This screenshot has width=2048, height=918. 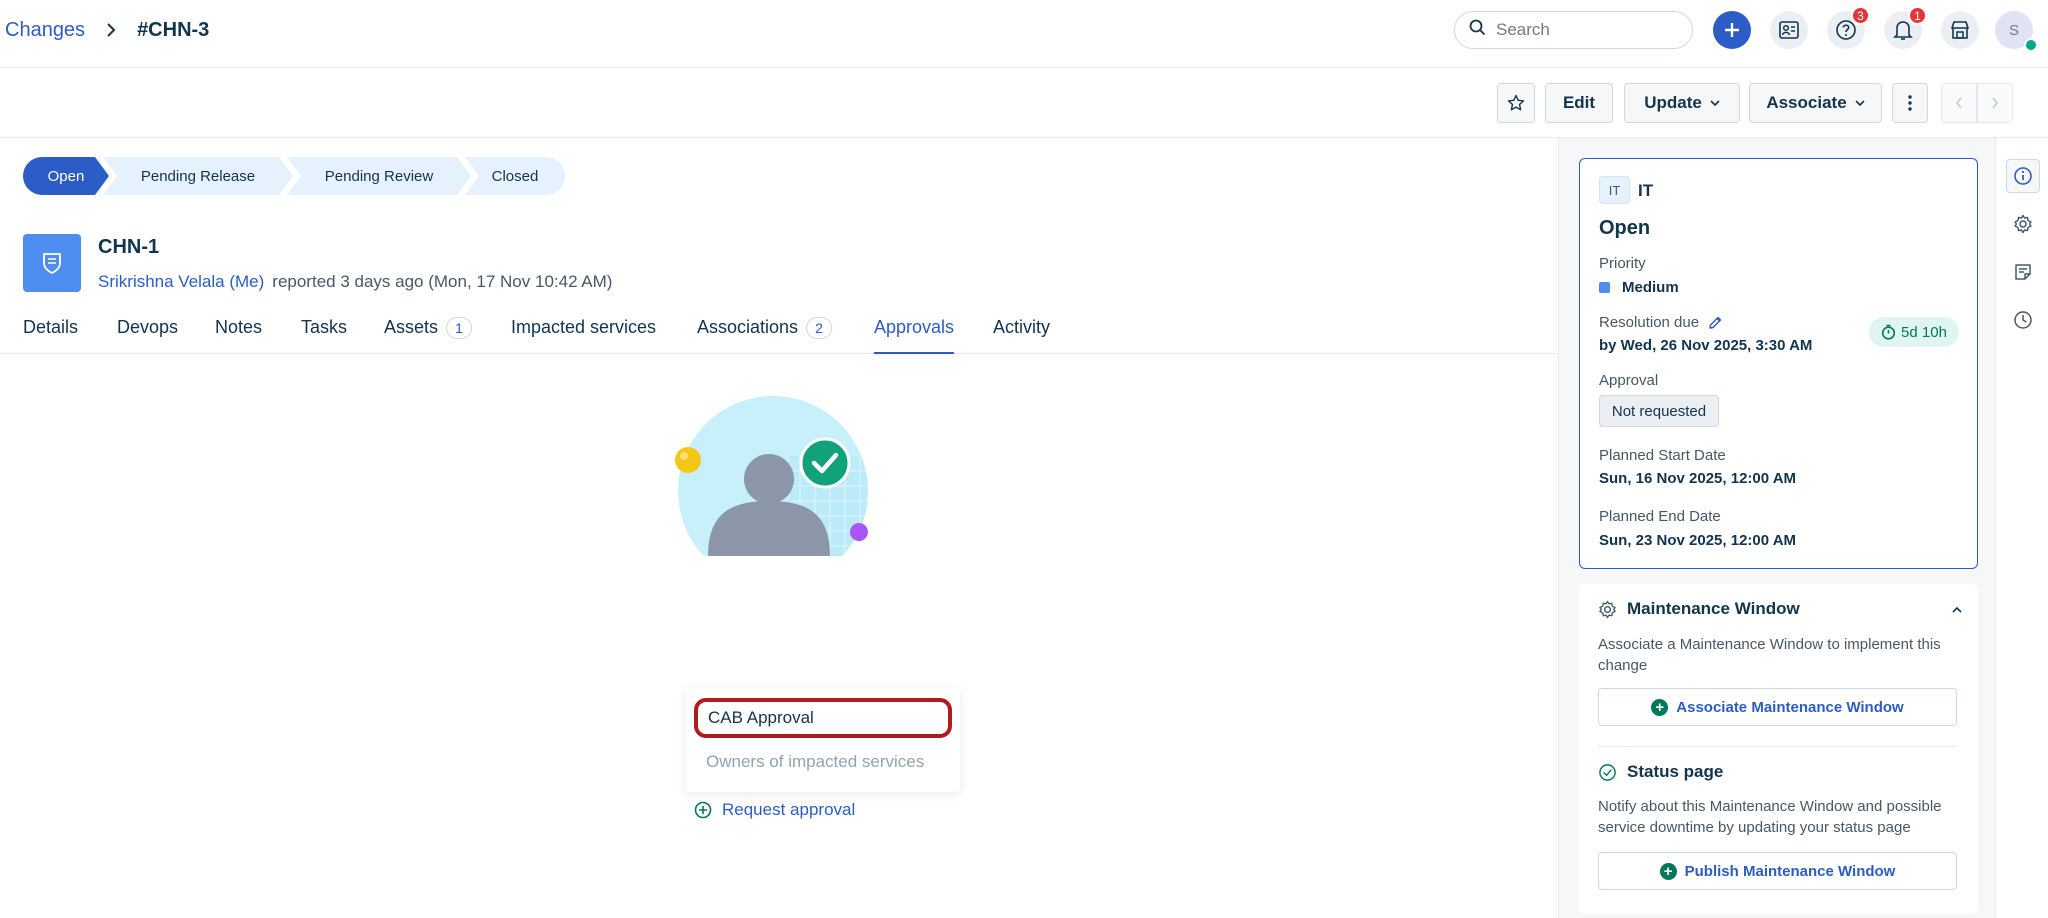 I want to click on tab-notes: Notes, so click(x=238, y=334).